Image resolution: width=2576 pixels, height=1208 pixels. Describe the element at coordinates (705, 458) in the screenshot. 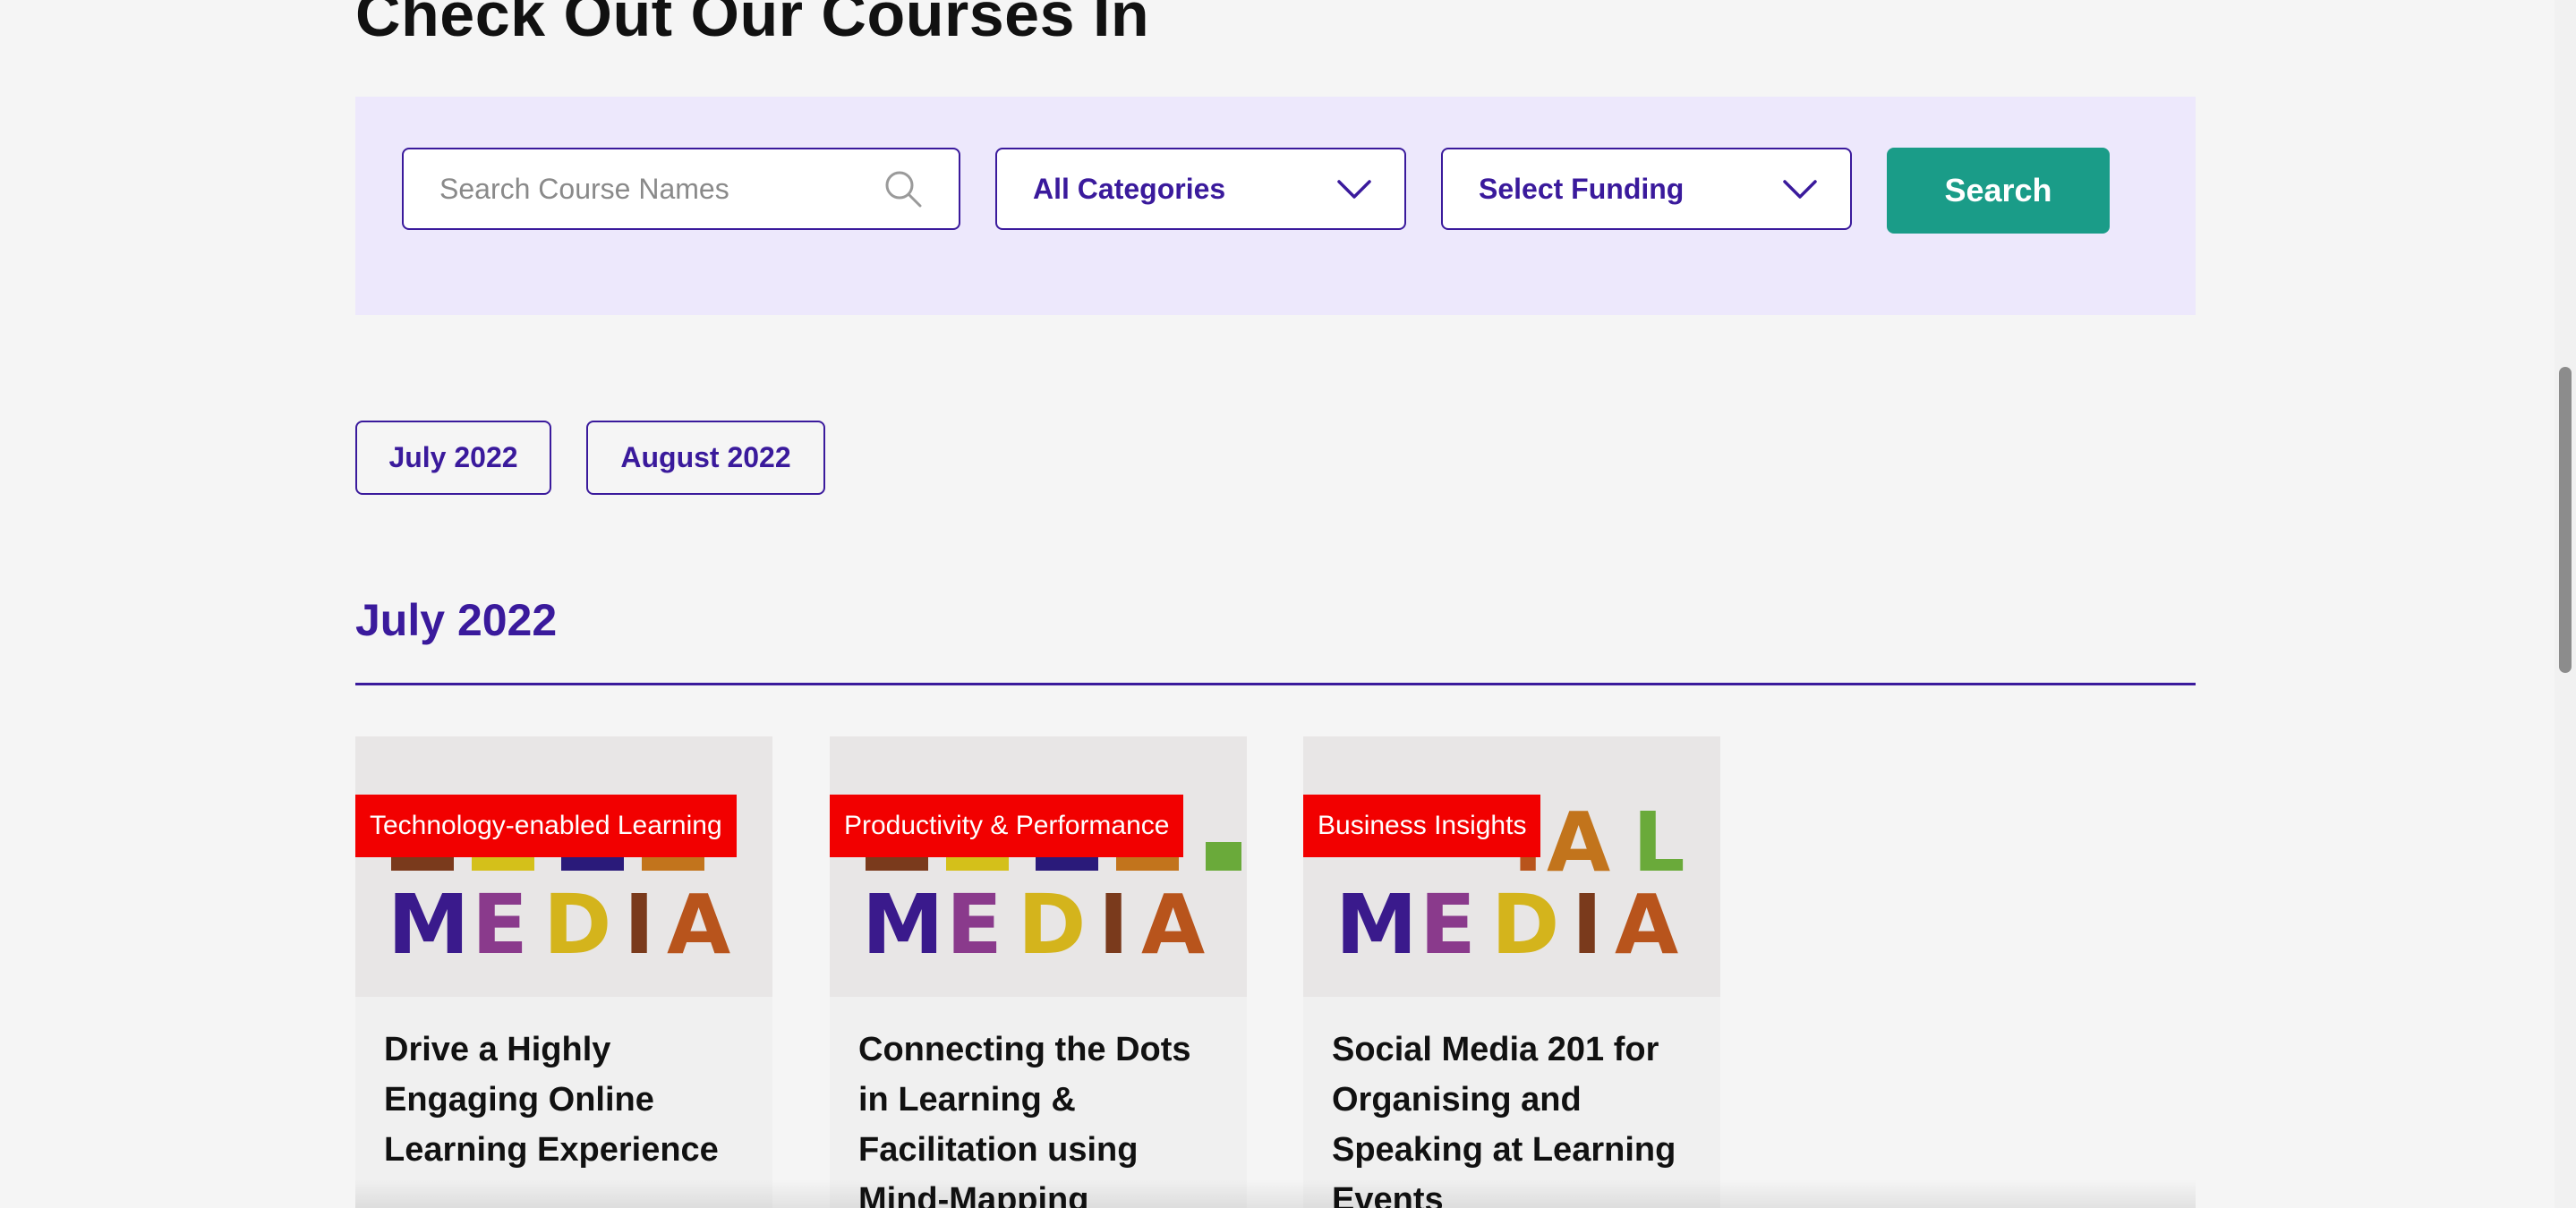

I see `month-filter-august-2022: August 2022` at that location.